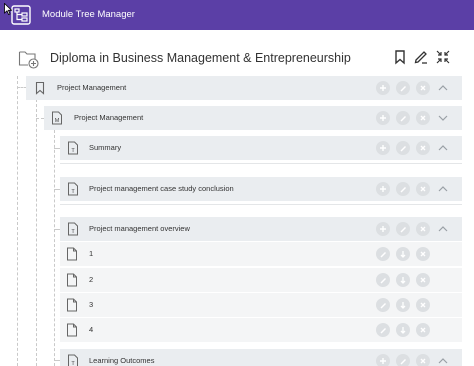 This screenshot has width=474, height=366. I want to click on tree-node-topic: T Summary, so click(261, 148).